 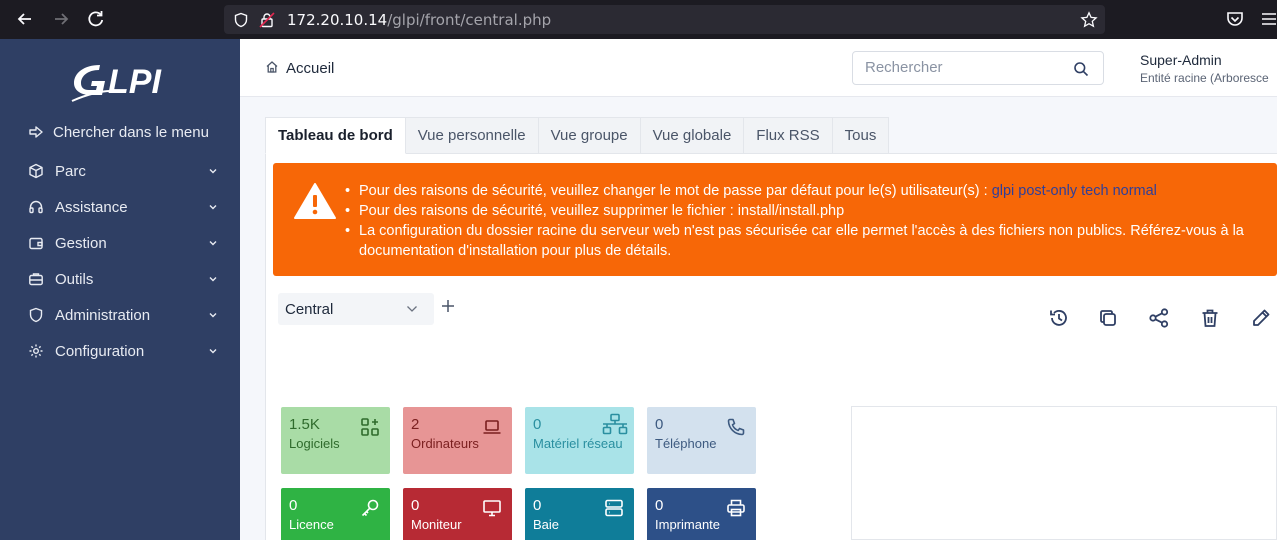 What do you see at coordinates (335, 514) in the screenshot?
I see `card-licence: 0 Licence` at bounding box center [335, 514].